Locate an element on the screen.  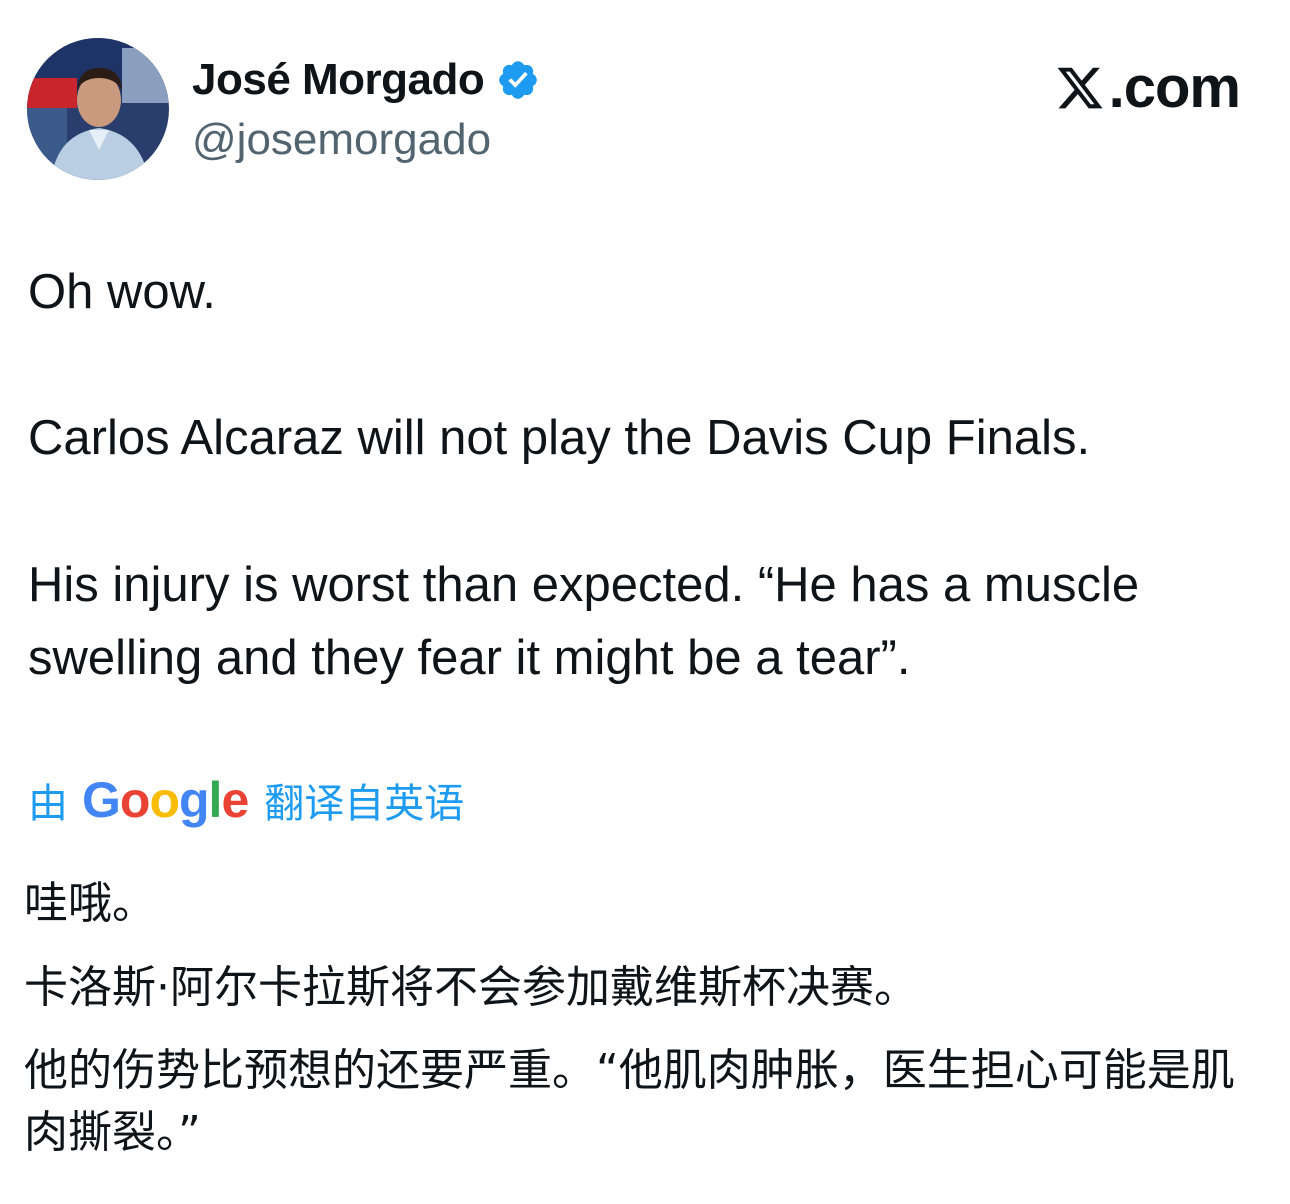
brand-logo: .com is located at coordinates (1148, 87).